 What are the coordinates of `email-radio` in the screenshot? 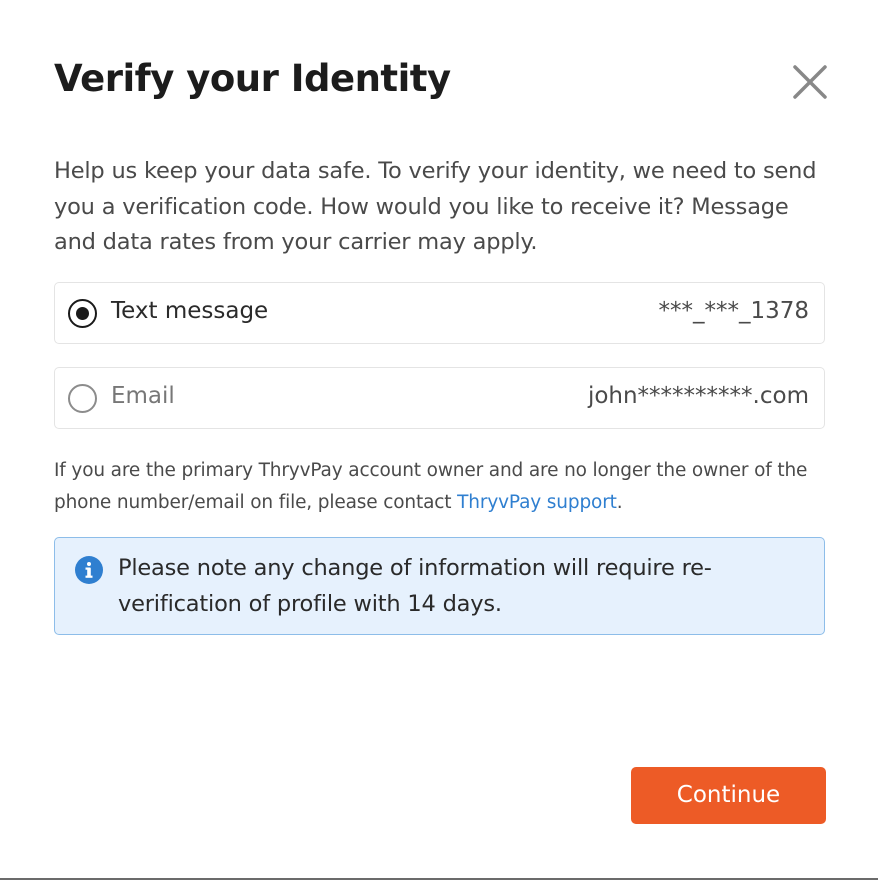 It's located at (82, 398).